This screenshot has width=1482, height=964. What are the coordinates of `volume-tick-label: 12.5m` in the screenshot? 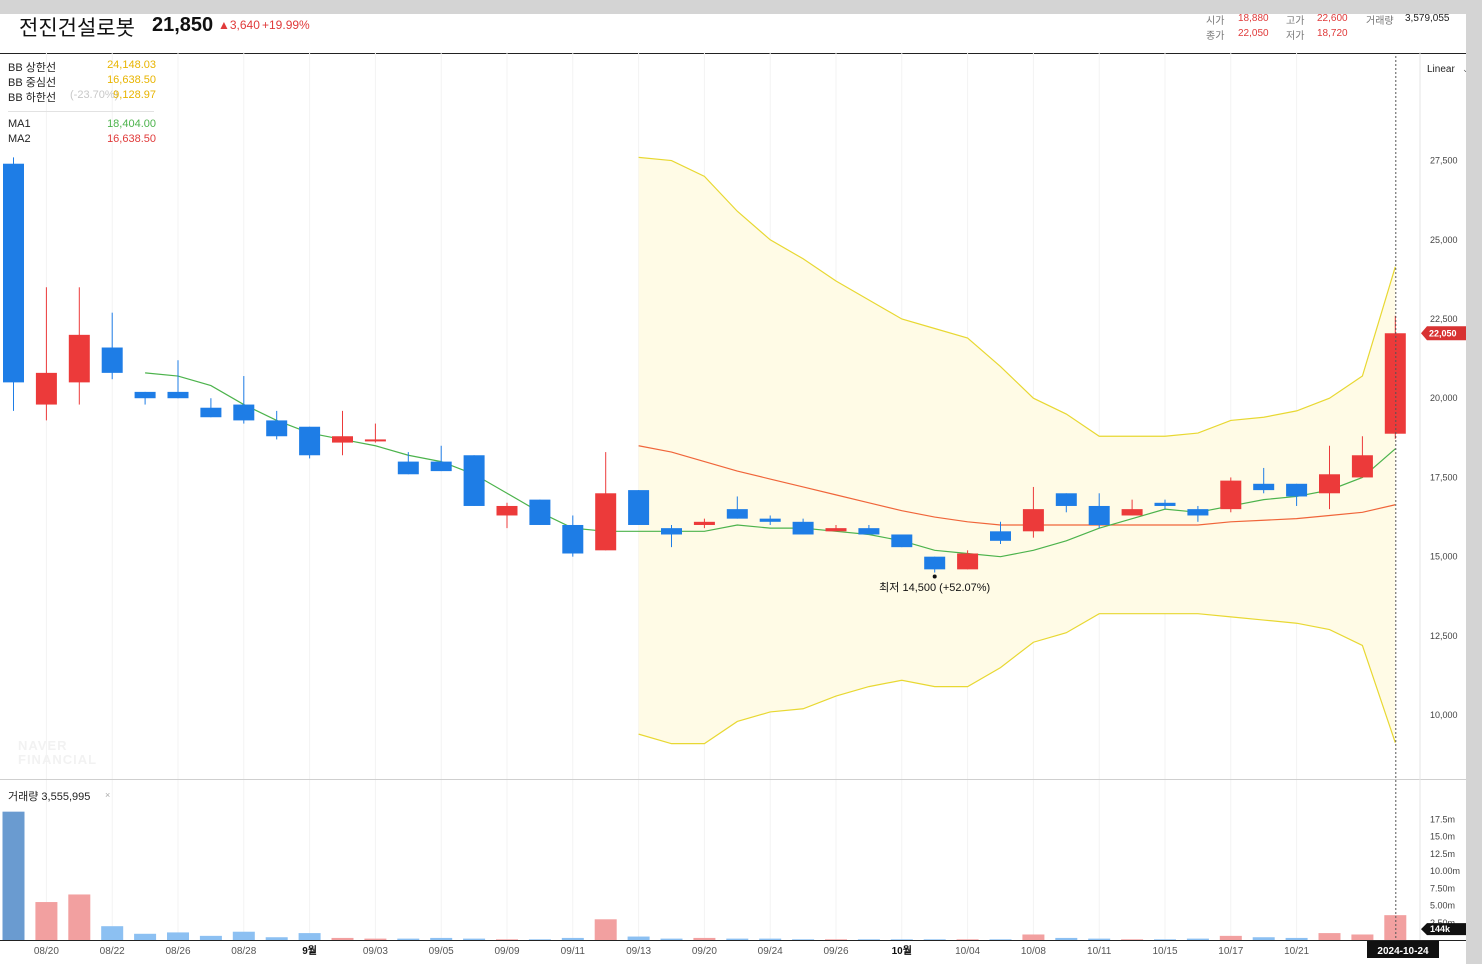 It's located at (1442, 854).